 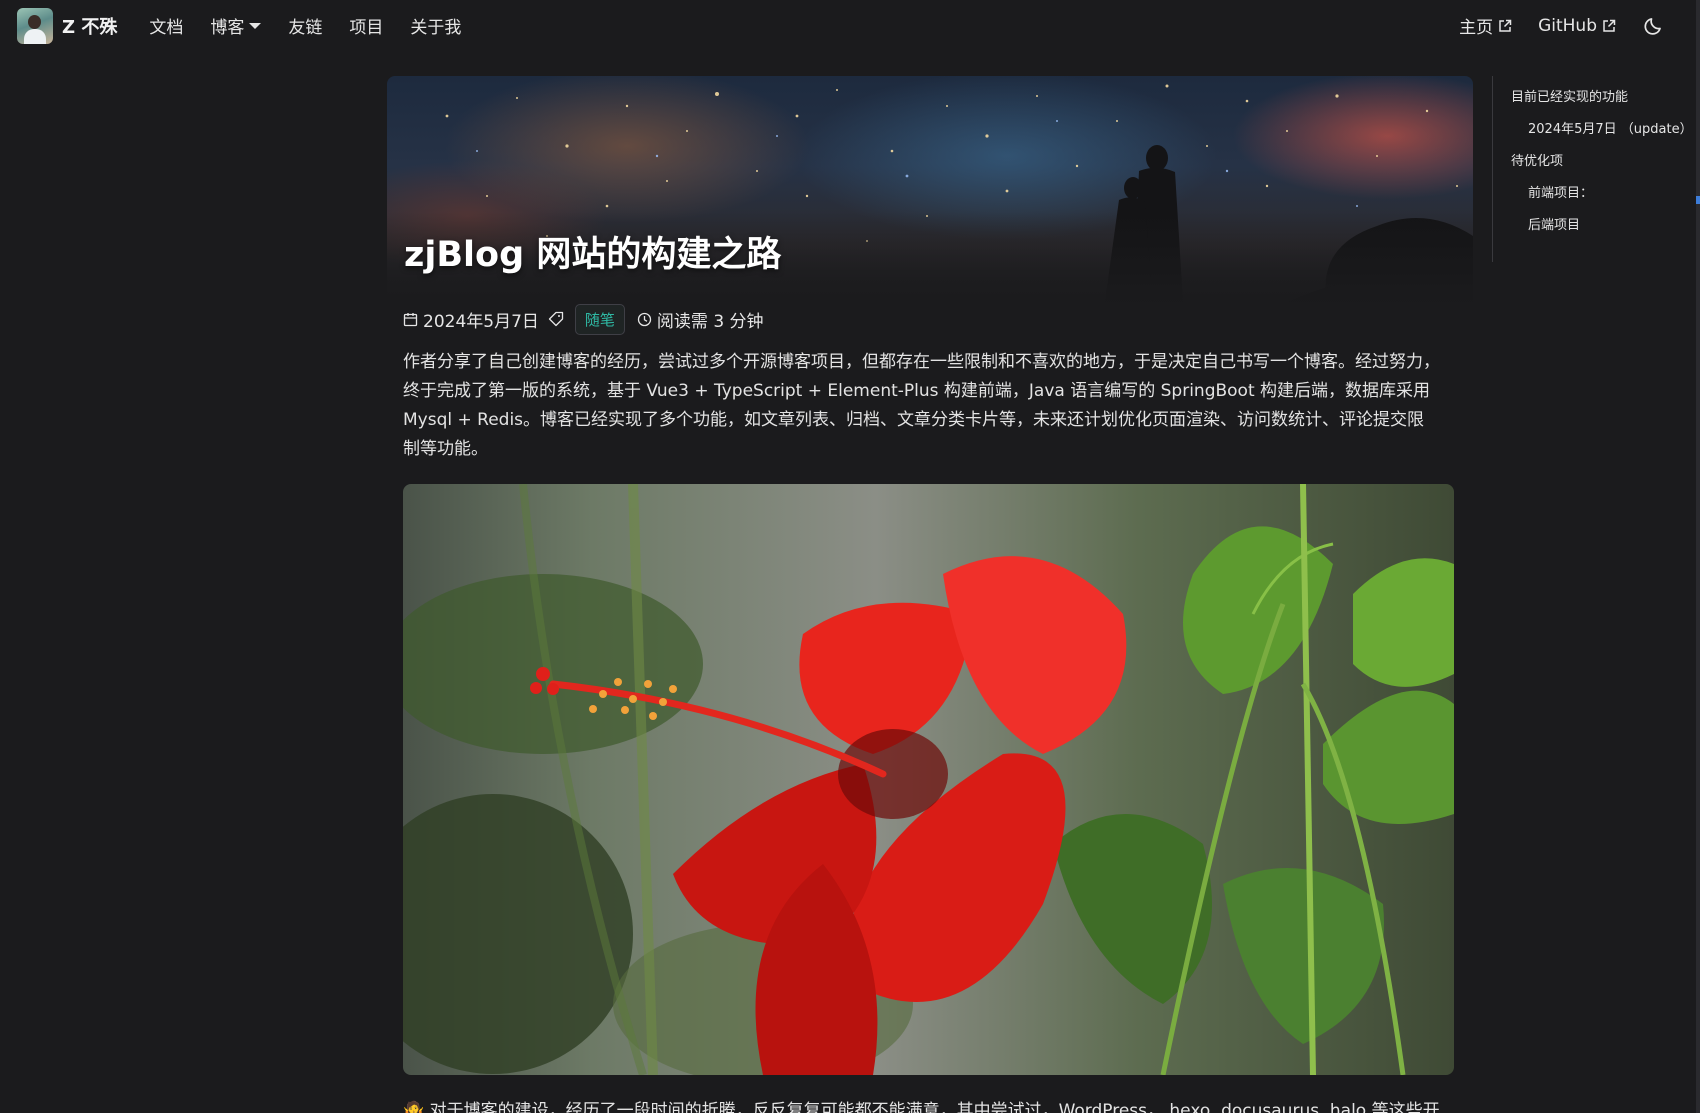 I want to click on nav-right: 主页 GitHub, so click(x=1562, y=25).